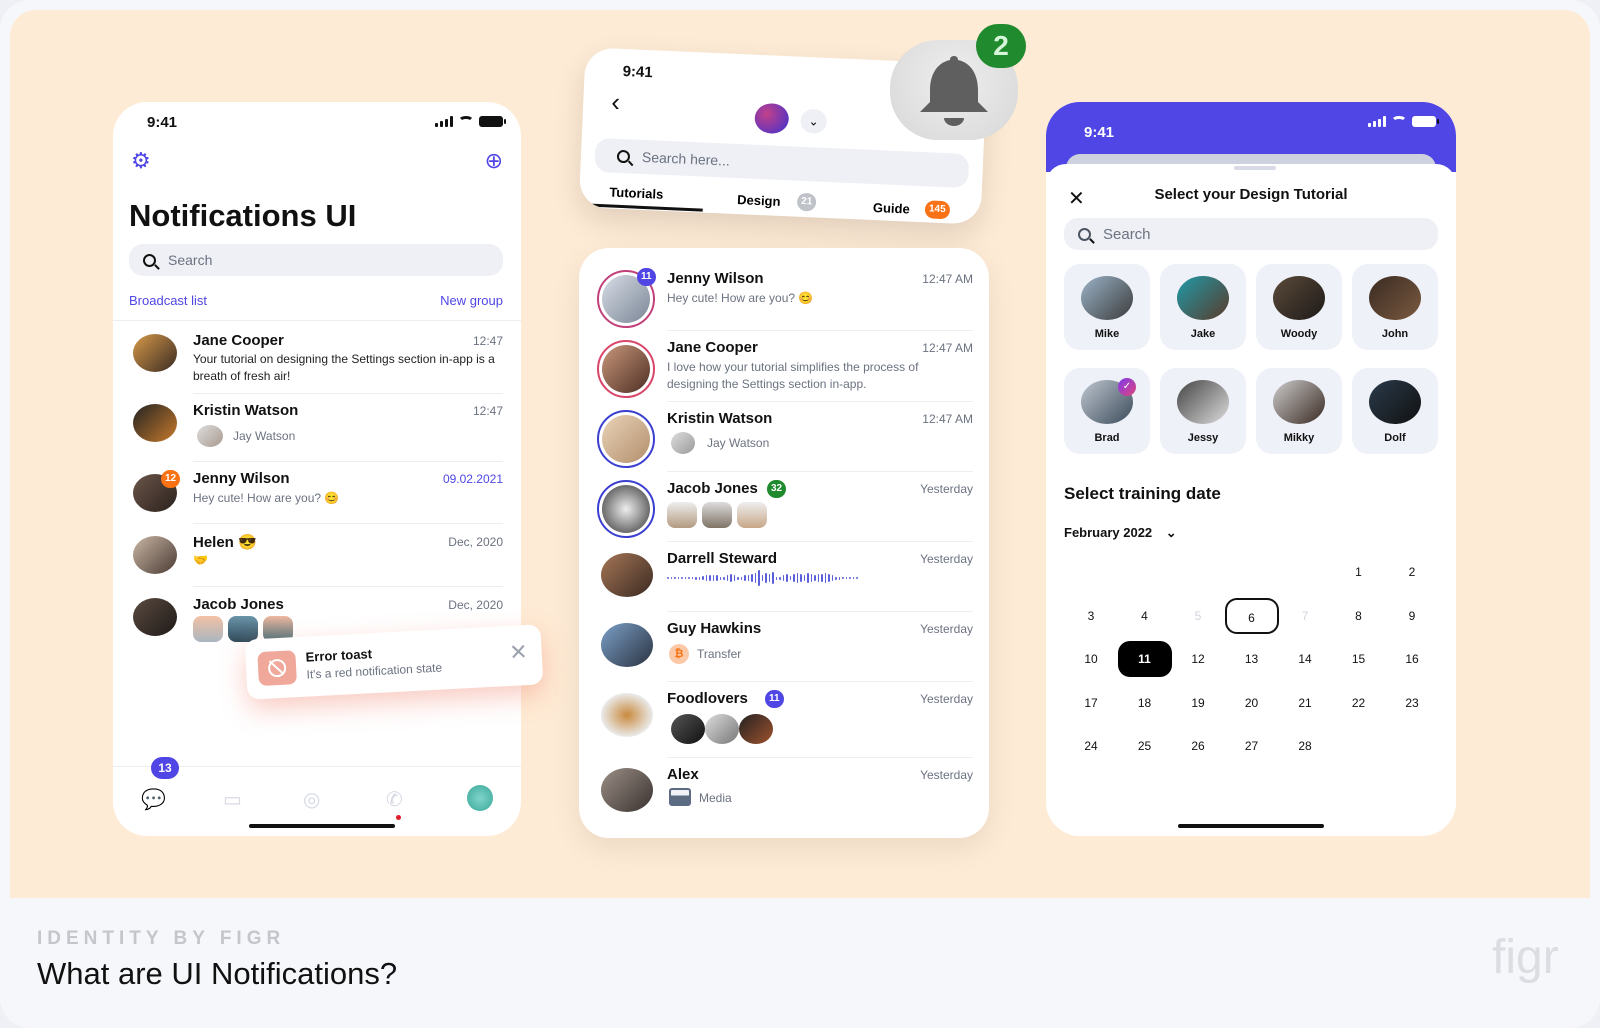 This screenshot has width=1600, height=1028. Describe the element at coordinates (200, 560) in the screenshot. I see `chat-message: 🤝` at that location.